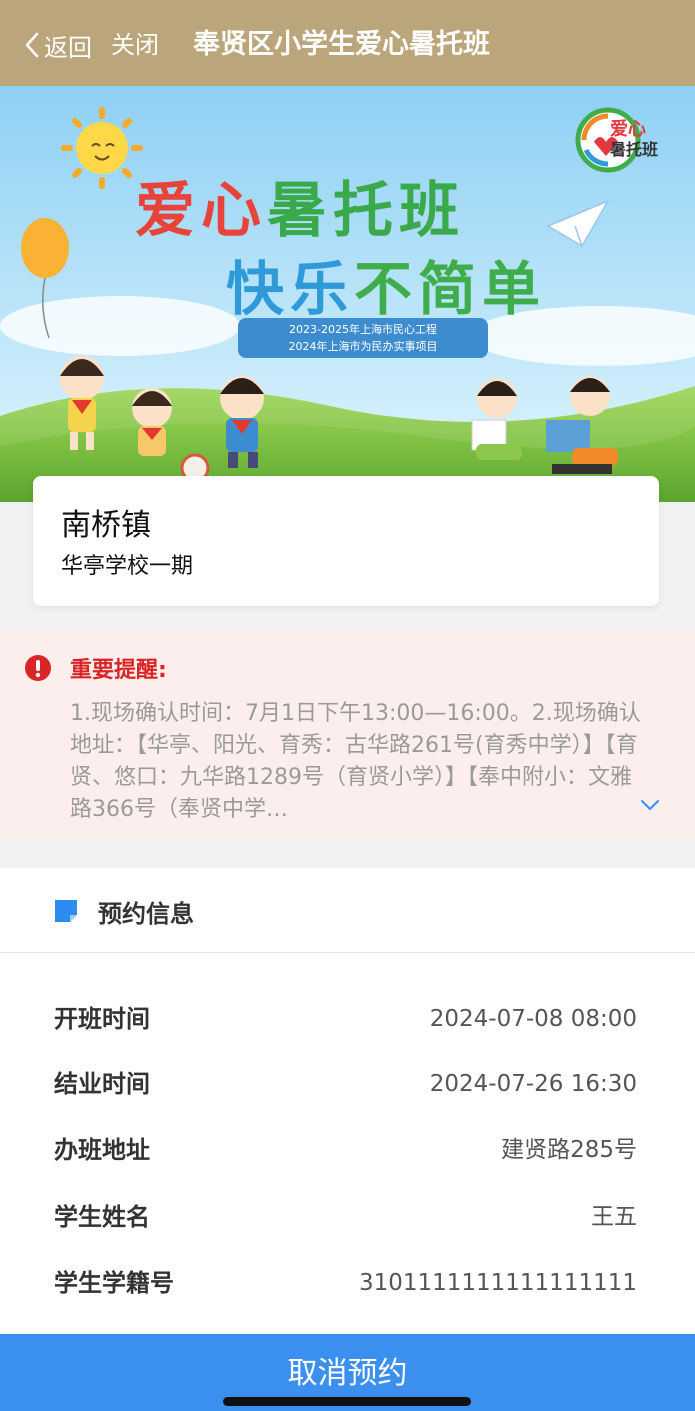 This screenshot has height=1411, width=695. I want to click on banner-ribbon: 2023-2025年上海市民心工程 2024年上海市为民办实事项目, so click(363, 338).